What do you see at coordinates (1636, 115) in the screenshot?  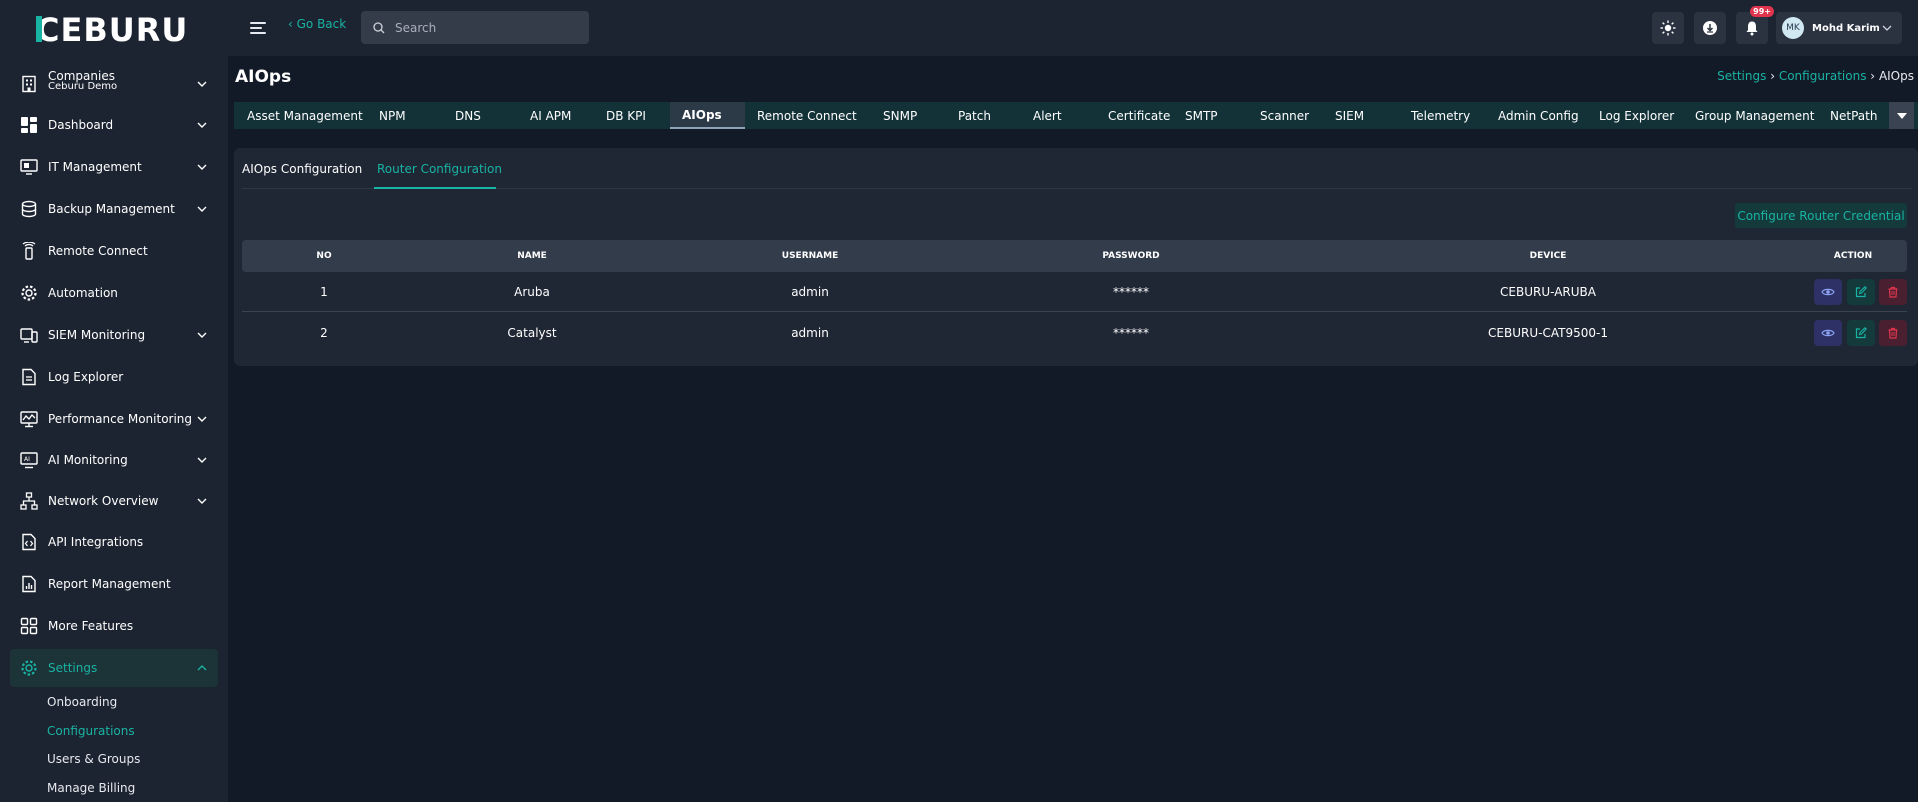 I see `tab-log-explorer: Log Explorer` at bounding box center [1636, 115].